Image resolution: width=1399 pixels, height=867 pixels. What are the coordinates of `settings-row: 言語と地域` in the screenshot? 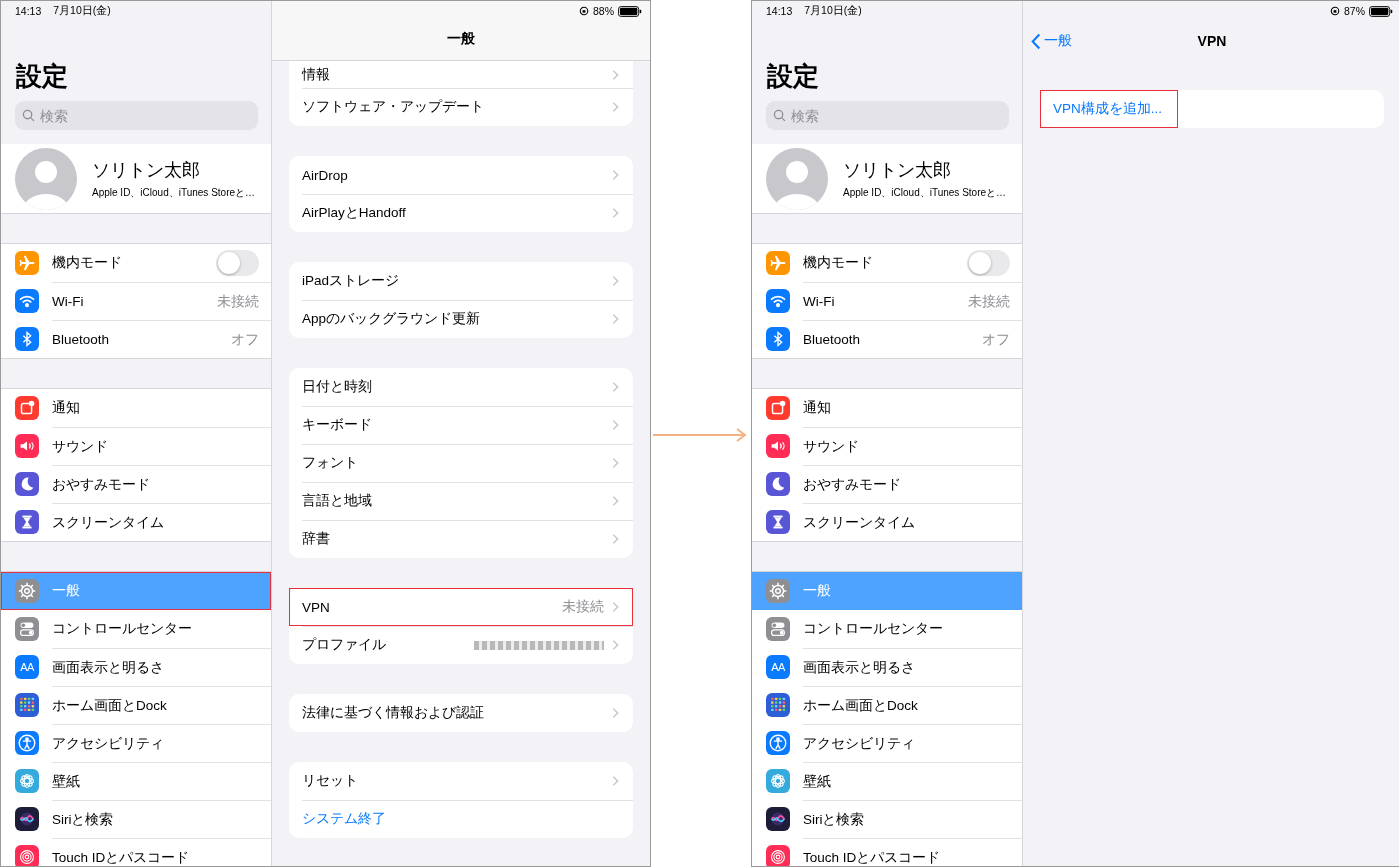 It's located at (461, 501).